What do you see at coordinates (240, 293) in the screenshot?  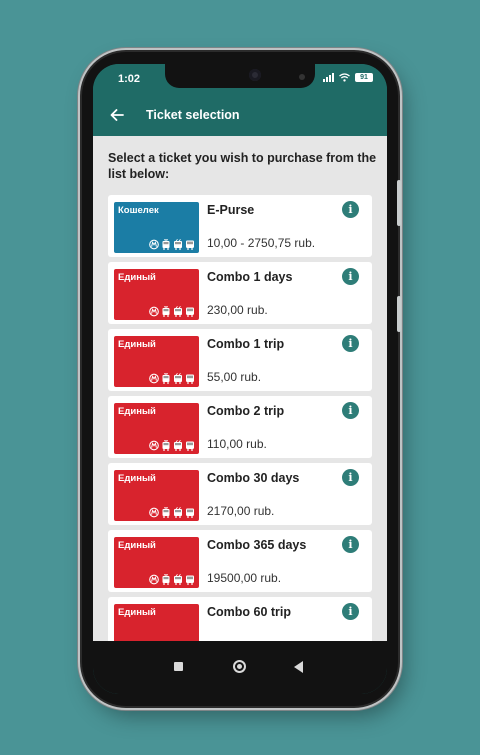 I see `ticket-item-combo-1-days: Единый Combo 1 days 230,00 rub. i` at bounding box center [240, 293].